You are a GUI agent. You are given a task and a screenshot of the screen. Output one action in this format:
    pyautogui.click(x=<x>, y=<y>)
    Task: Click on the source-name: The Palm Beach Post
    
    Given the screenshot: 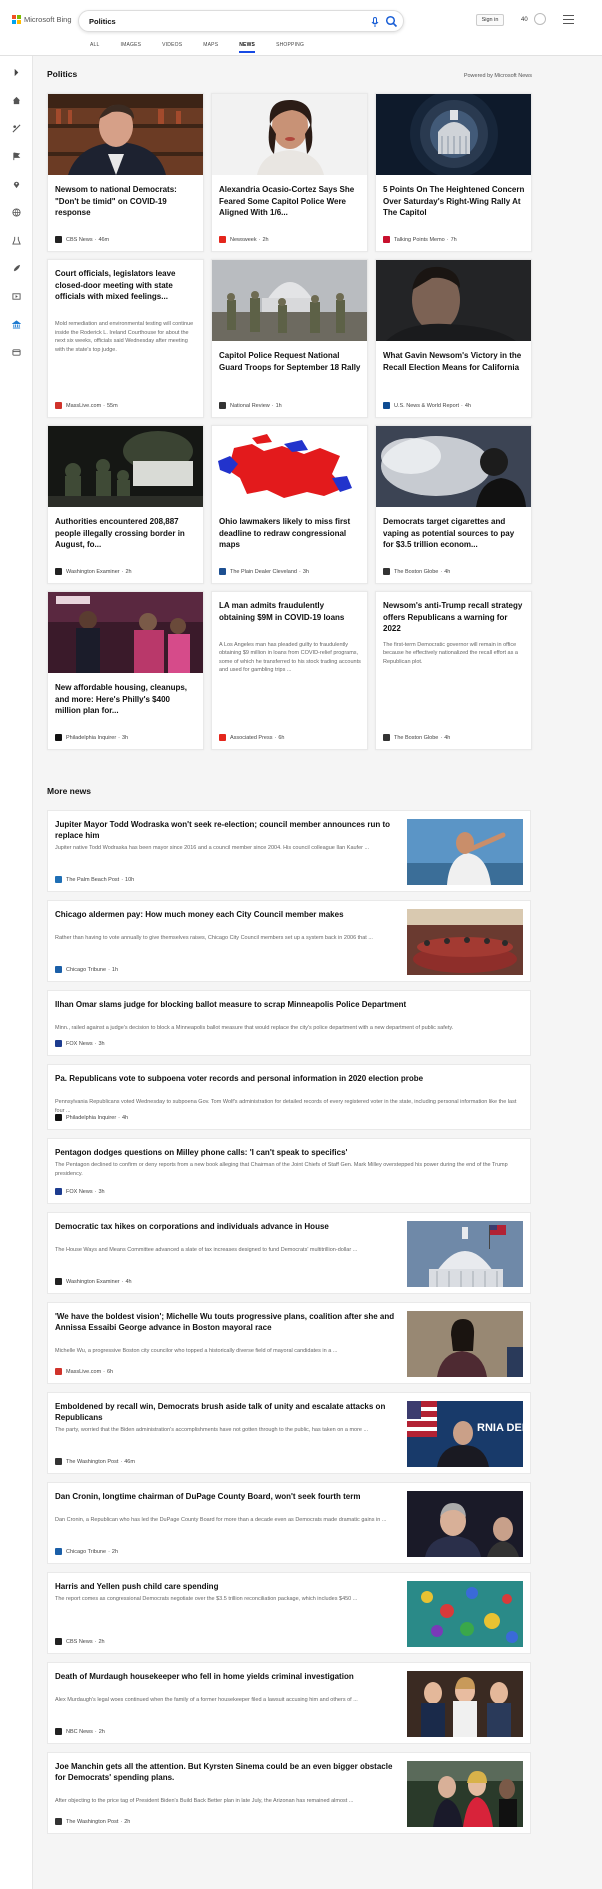 What is the action you would take?
    pyautogui.click(x=92, y=880)
    